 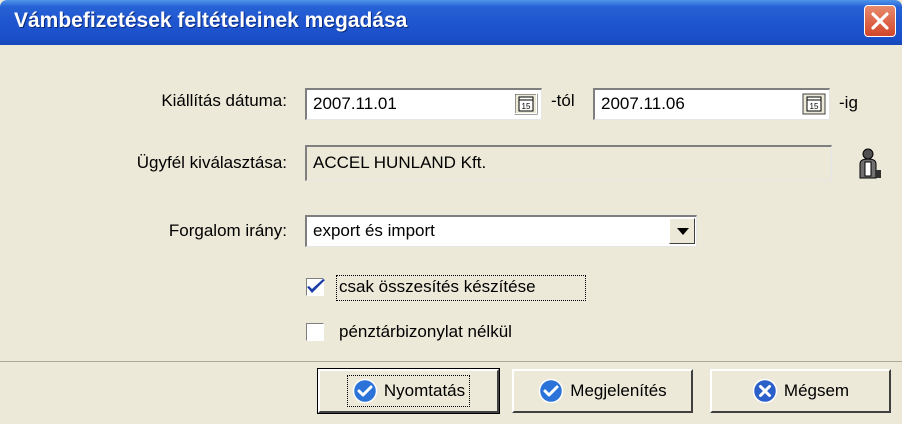 I want to click on button-bar-separator, so click(x=451, y=361).